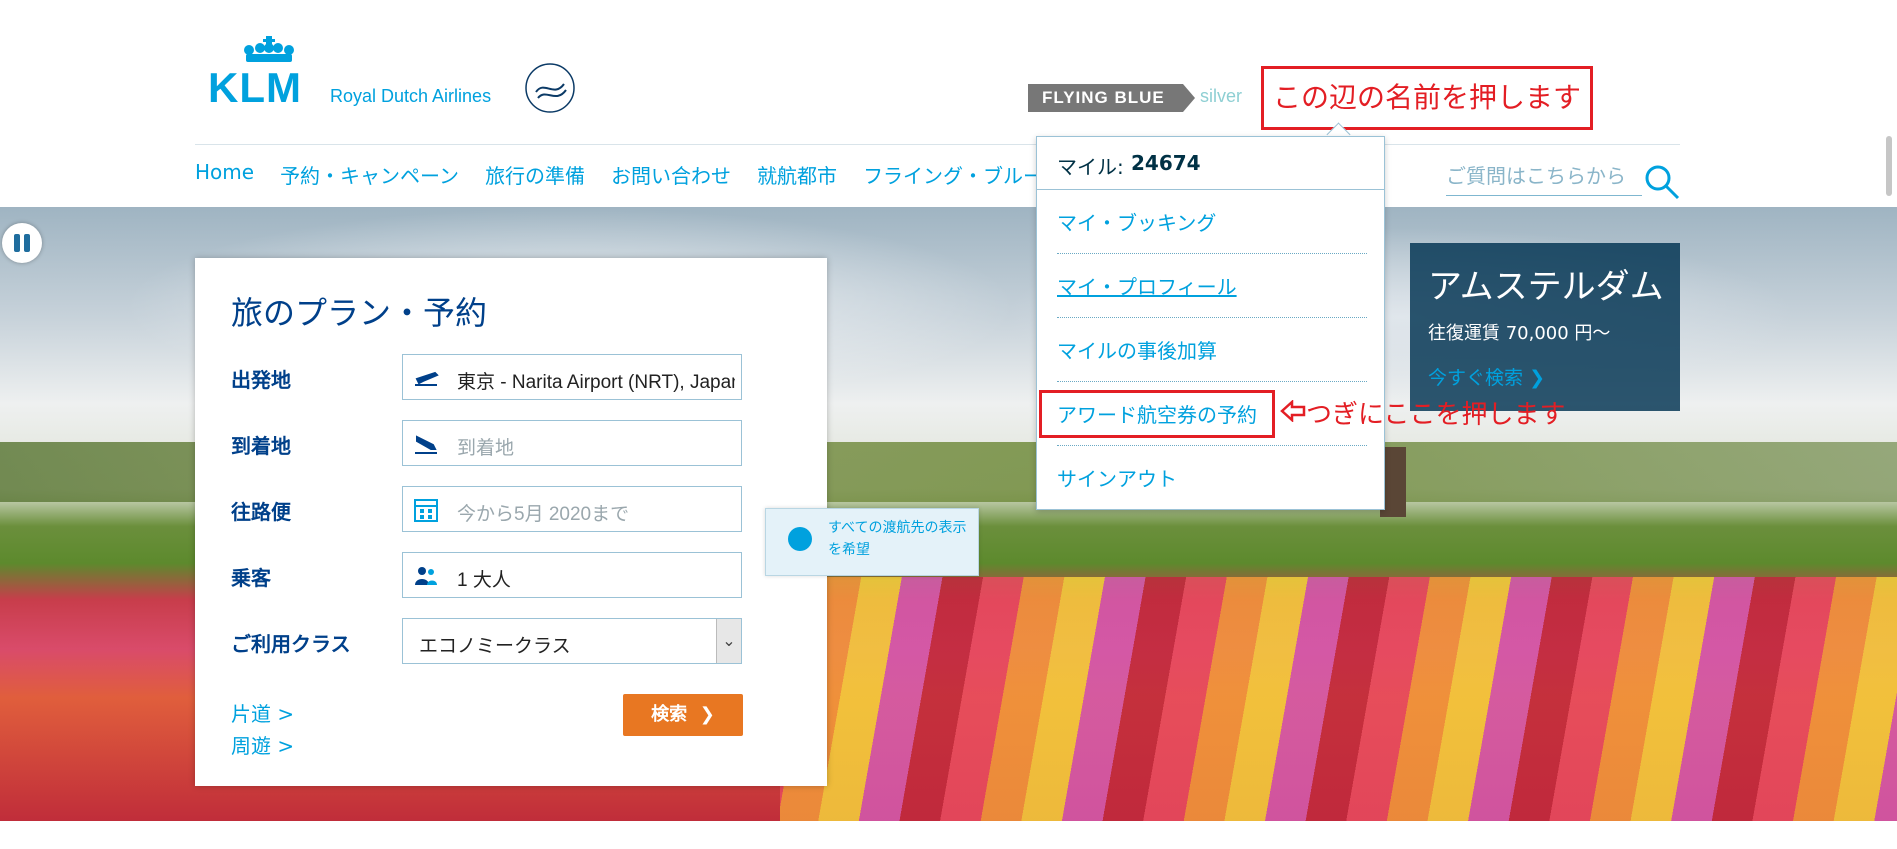 The width and height of the screenshot is (1897, 849). What do you see at coordinates (1889, 166) in the screenshot?
I see `scrollbar` at bounding box center [1889, 166].